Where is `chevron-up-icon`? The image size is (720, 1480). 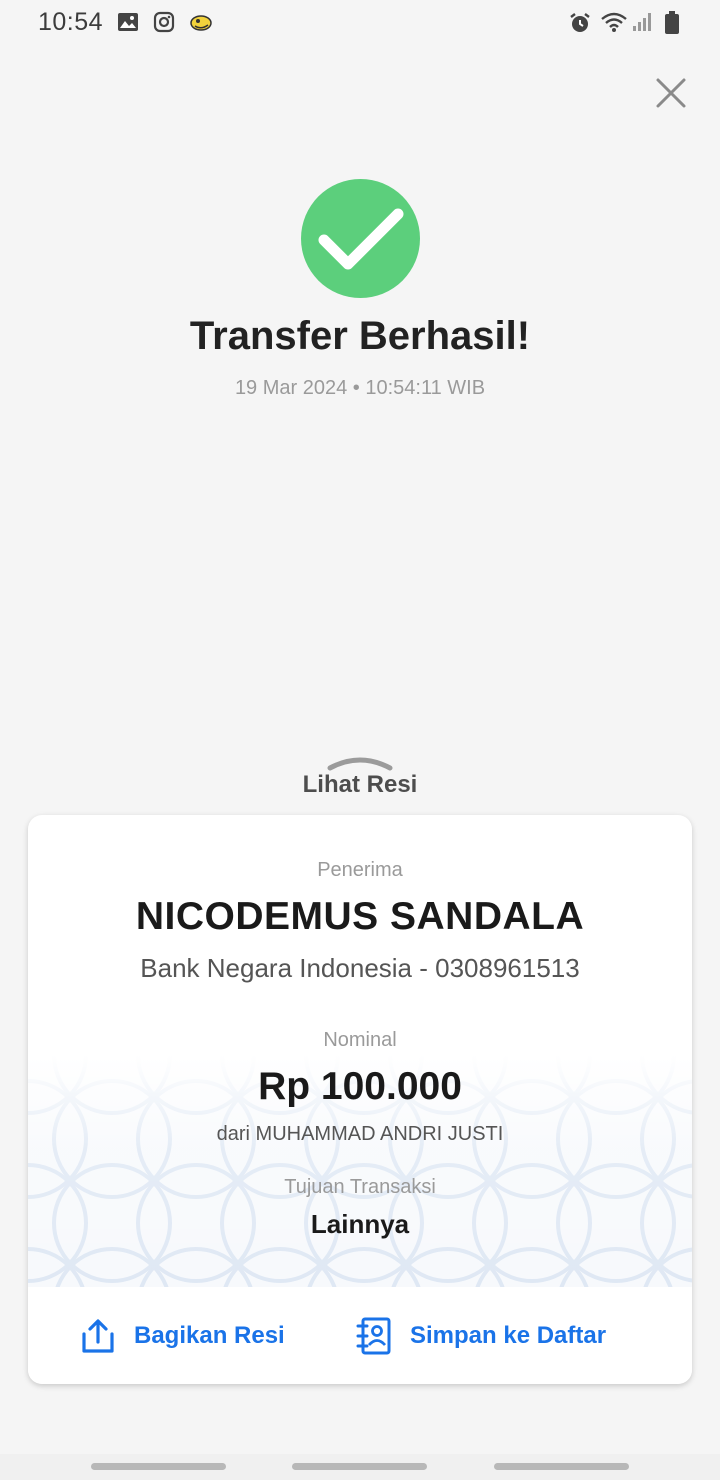
chevron-up-icon is located at coordinates (360, 762).